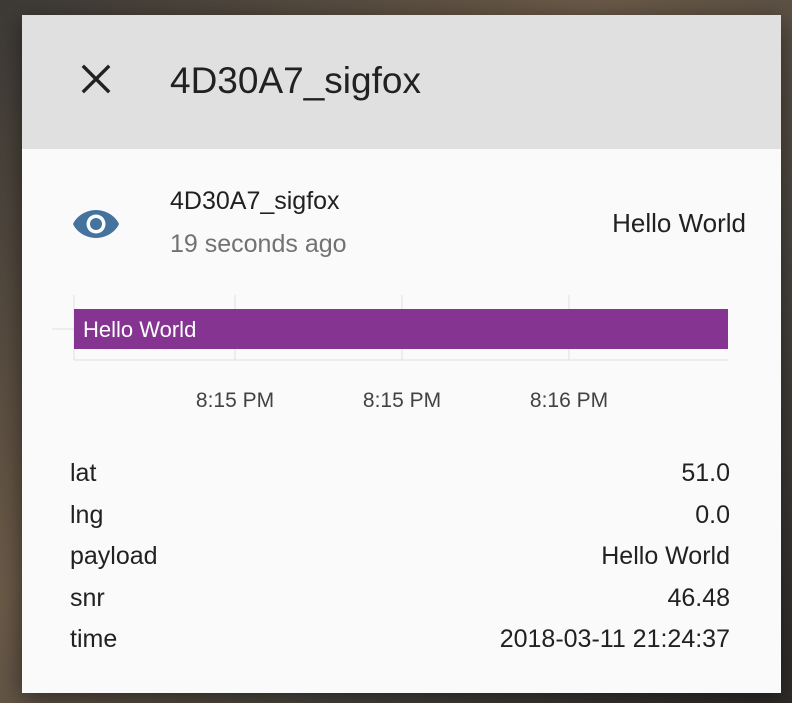 This screenshot has height=703, width=792. Describe the element at coordinates (87, 597) in the screenshot. I see `attribute-key: snr` at that location.